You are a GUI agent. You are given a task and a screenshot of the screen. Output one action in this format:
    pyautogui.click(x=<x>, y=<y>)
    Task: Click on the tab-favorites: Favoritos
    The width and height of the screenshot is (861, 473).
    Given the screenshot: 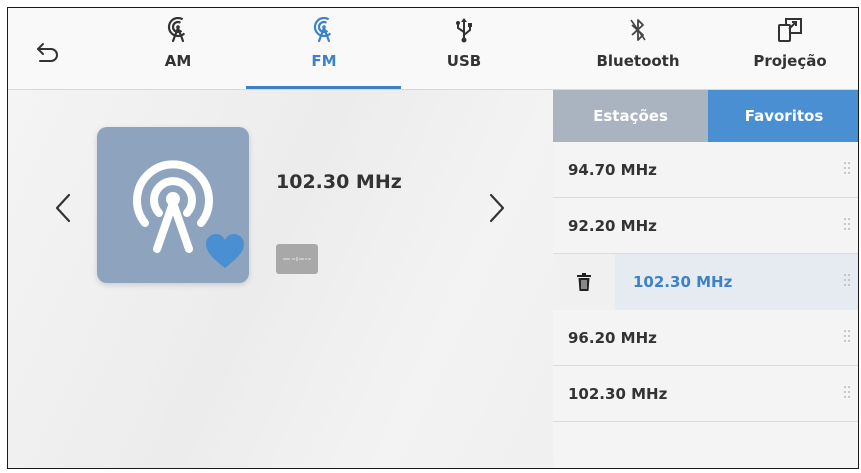 What is the action you would take?
    pyautogui.click(x=783, y=116)
    